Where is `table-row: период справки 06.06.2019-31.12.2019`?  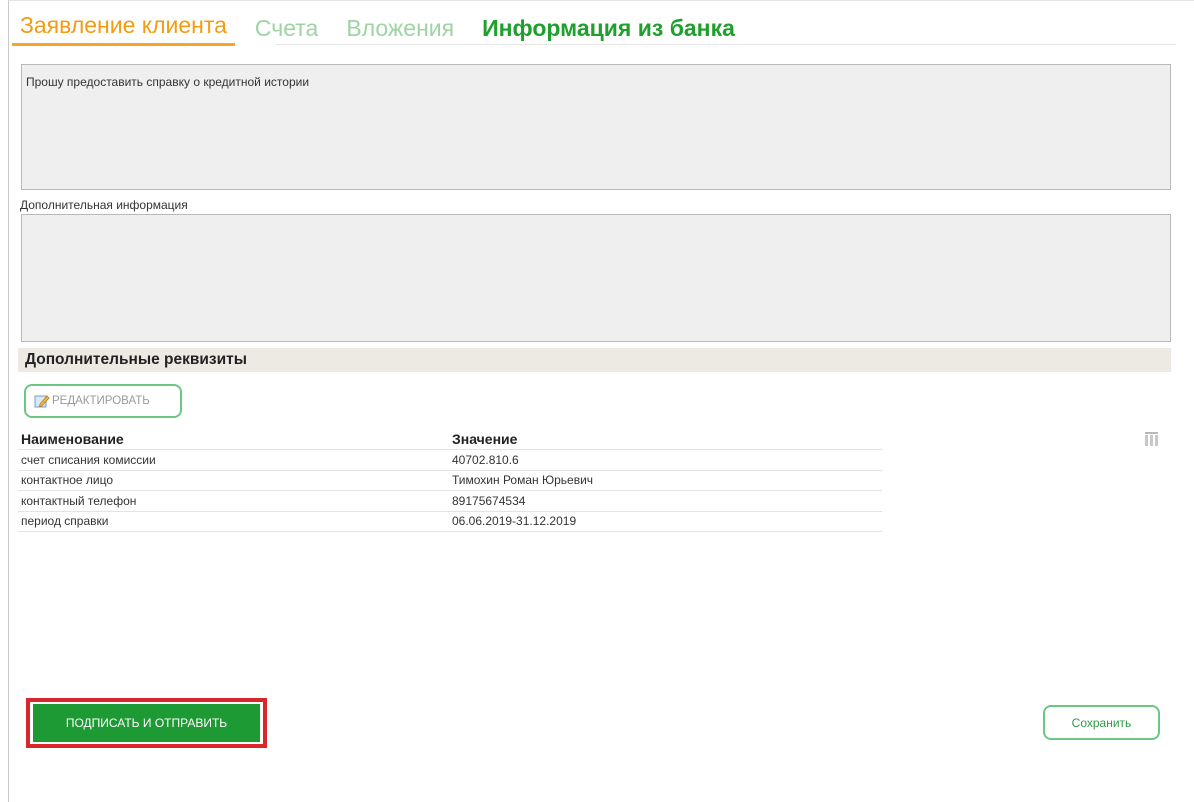 table-row: период справки 06.06.2019-31.12.2019 is located at coordinates (450, 522).